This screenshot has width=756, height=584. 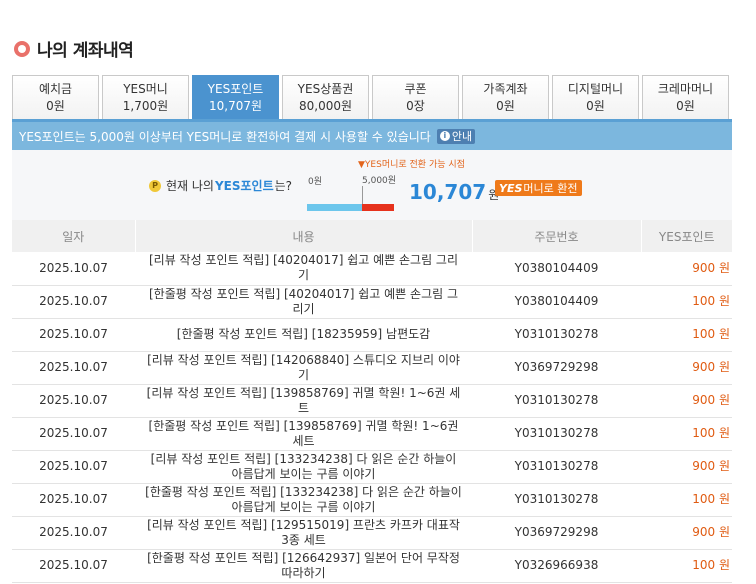 What do you see at coordinates (325, 105) in the screenshot?
I see `tab-count: 80,000원` at bounding box center [325, 105].